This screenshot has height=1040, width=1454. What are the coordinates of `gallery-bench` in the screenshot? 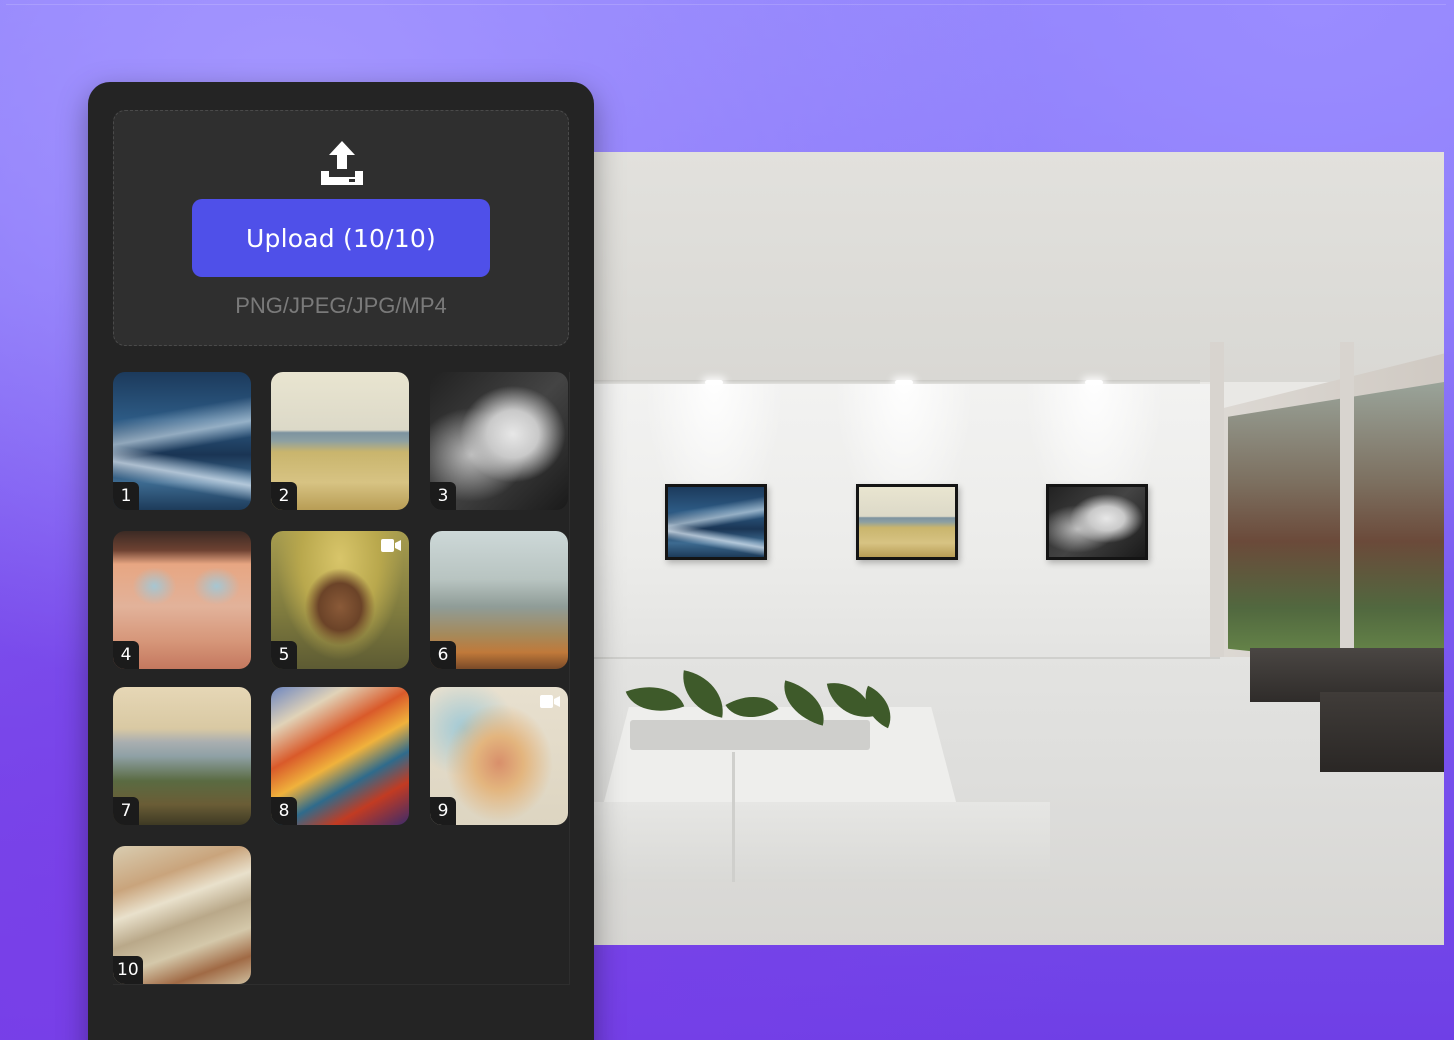 It's located at (1382, 732).